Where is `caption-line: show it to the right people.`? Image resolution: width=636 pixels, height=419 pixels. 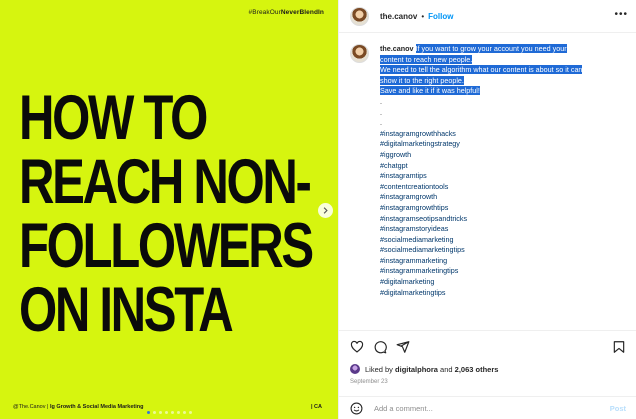
caption-line: show it to the right people. is located at coordinates (422, 80).